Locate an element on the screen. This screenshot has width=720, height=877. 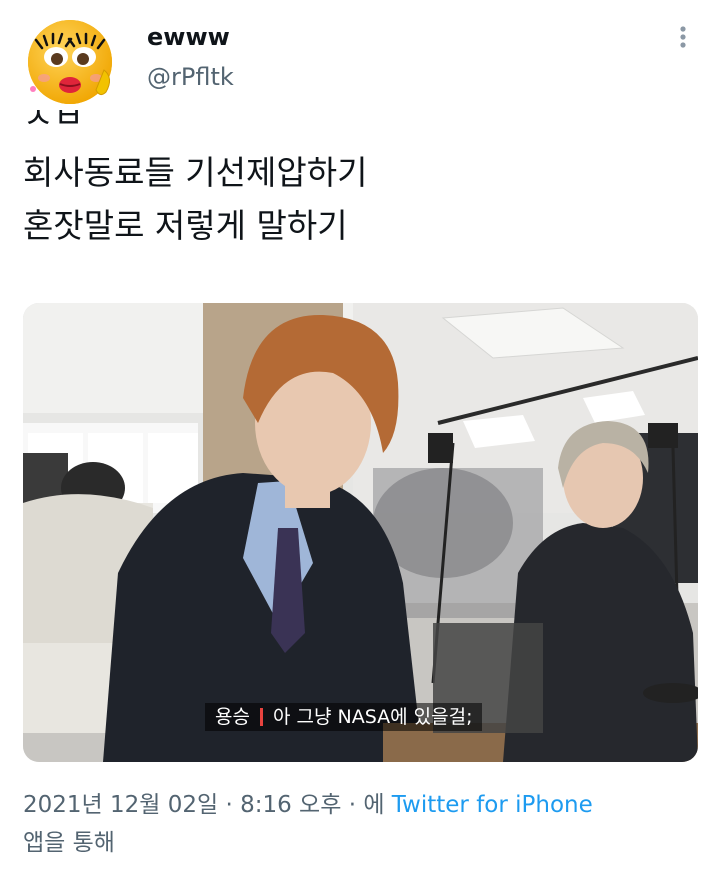
vertical-ellipsis-icon is located at coordinates (683, 37).